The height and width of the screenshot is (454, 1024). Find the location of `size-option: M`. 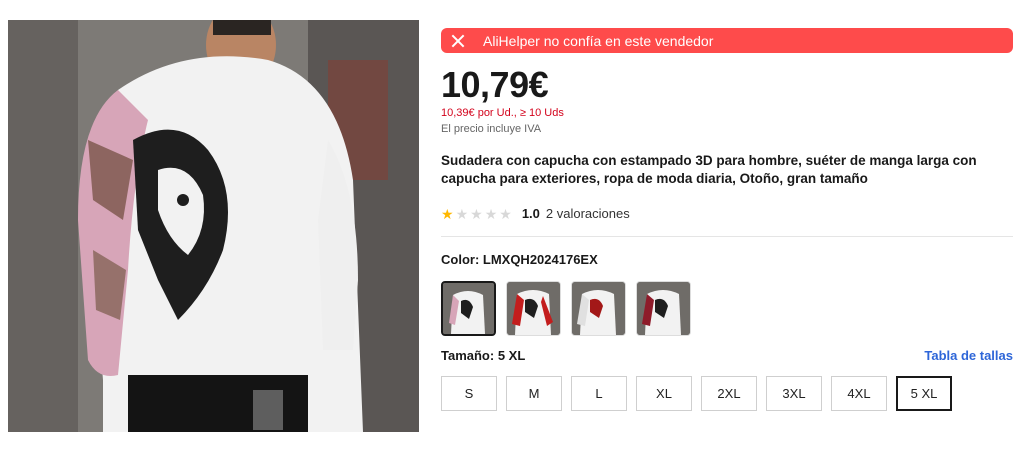

size-option: M is located at coordinates (534, 393).